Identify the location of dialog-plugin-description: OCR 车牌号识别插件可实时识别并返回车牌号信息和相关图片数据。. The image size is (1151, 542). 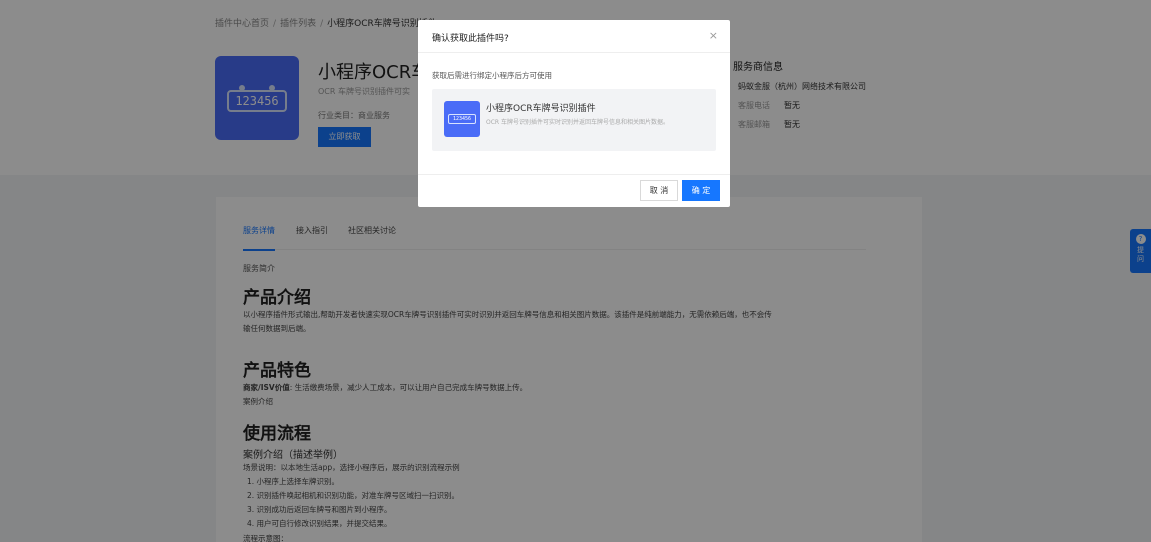
(577, 122).